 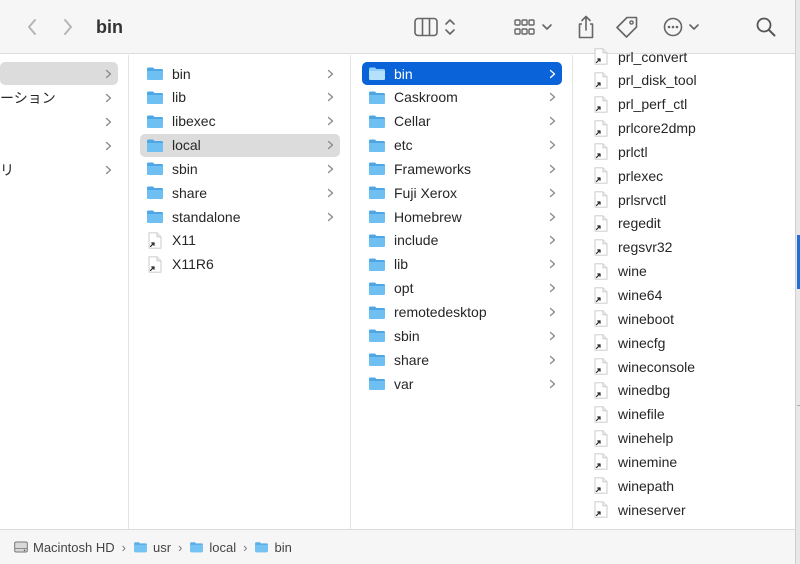 I want to click on file-item: wine, so click(x=686, y=271).